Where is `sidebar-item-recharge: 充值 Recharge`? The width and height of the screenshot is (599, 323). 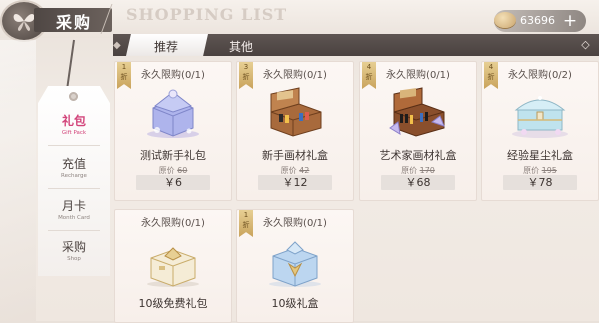
sidebar-item-recharge: 充值 Recharge is located at coordinates (74, 167).